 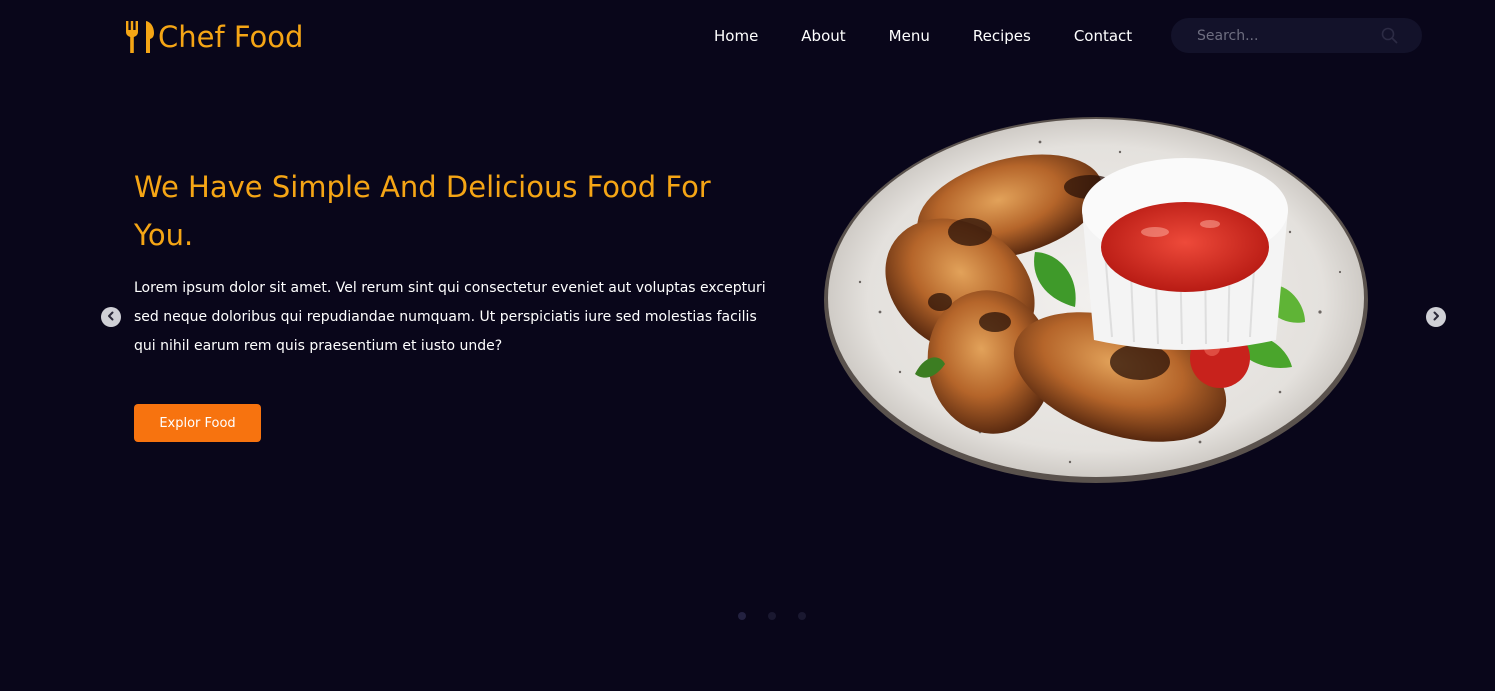 I want to click on brand-name: Chef Food, so click(x=231, y=37).